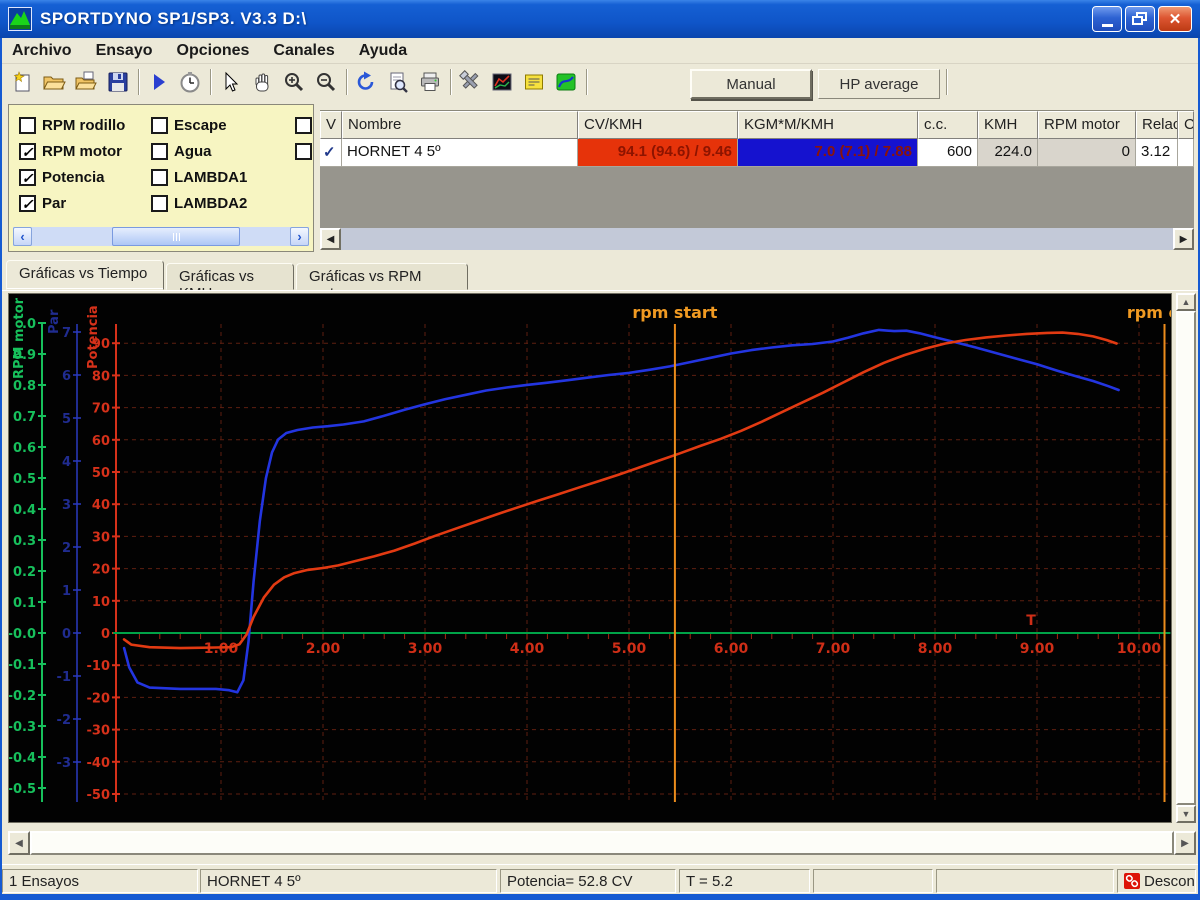  I want to click on restore-button, so click(1140, 19).